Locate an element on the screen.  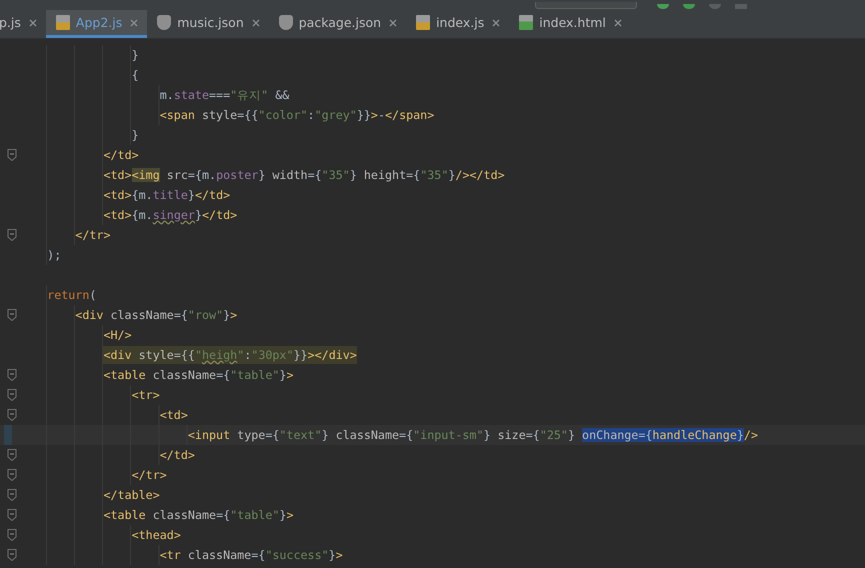
code-line: <span style={{"color":"grey"}}>-</span> is located at coordinates (297, 115).